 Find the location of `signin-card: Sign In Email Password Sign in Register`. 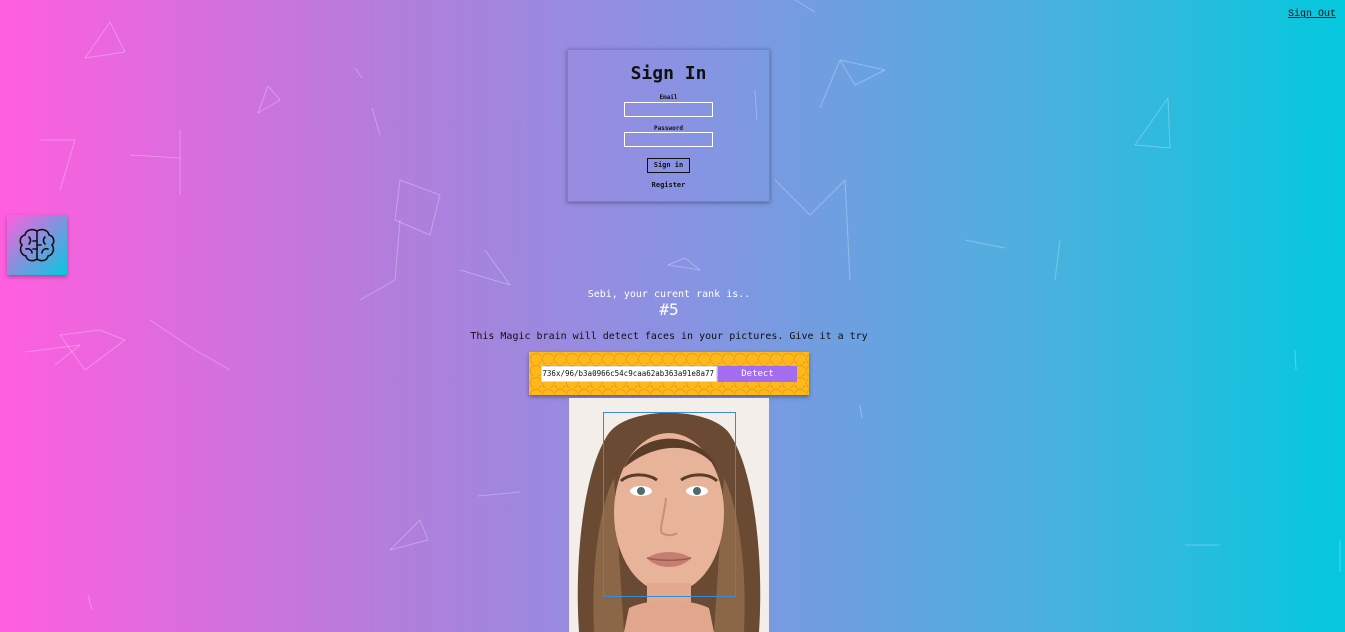

signin-card: Sign In Email Password Sign in Register is located at coordinates (668, 125).